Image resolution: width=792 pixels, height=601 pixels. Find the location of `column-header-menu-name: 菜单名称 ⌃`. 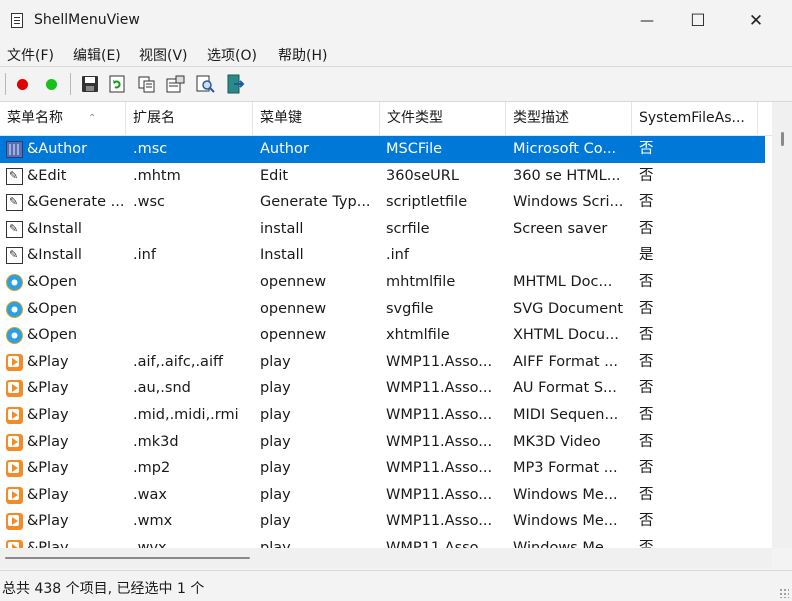

column-header-menu-name: 菜单名称 ⌃ is located at coordinates (63, 118).